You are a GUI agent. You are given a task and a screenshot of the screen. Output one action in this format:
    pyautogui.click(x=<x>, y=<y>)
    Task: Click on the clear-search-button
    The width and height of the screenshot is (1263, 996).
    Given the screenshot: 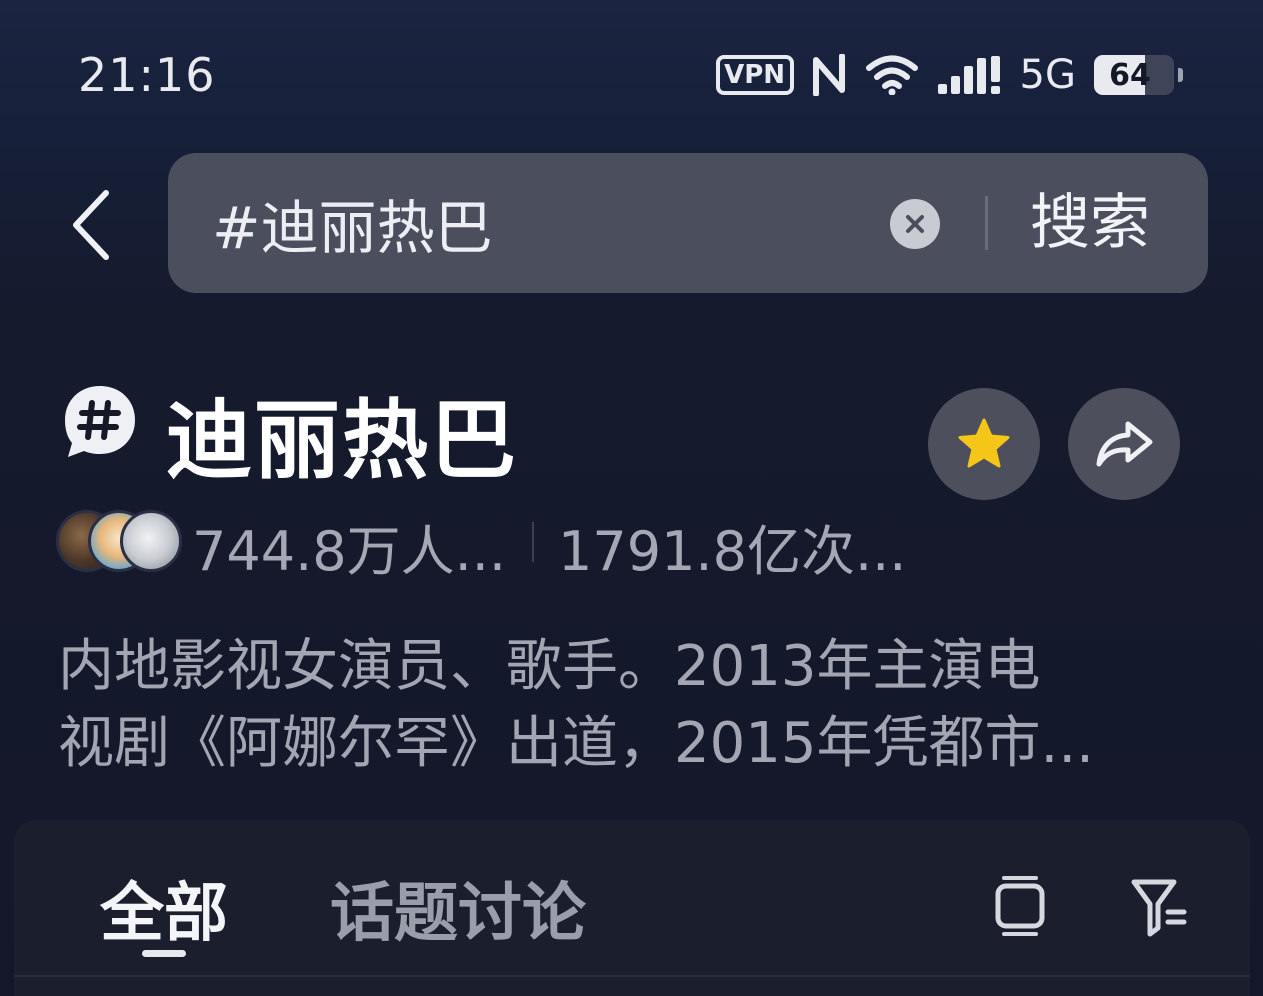 What is the action you would take?
    pyautogui.click(x=915, y=224)
    